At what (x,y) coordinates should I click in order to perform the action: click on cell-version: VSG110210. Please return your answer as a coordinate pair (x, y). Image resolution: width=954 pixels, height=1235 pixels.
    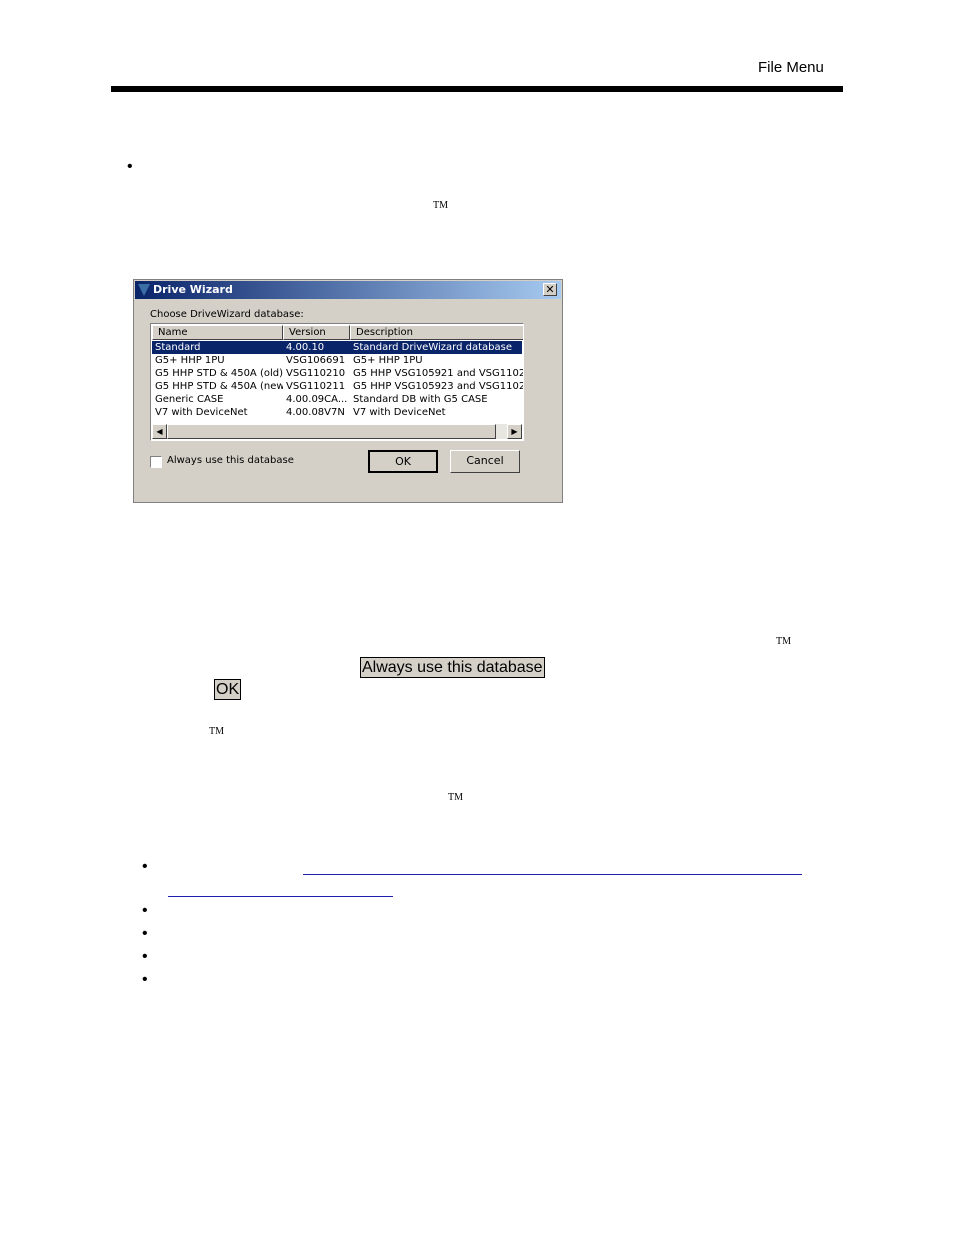
    Looking at the image, I should click on (316, 373).